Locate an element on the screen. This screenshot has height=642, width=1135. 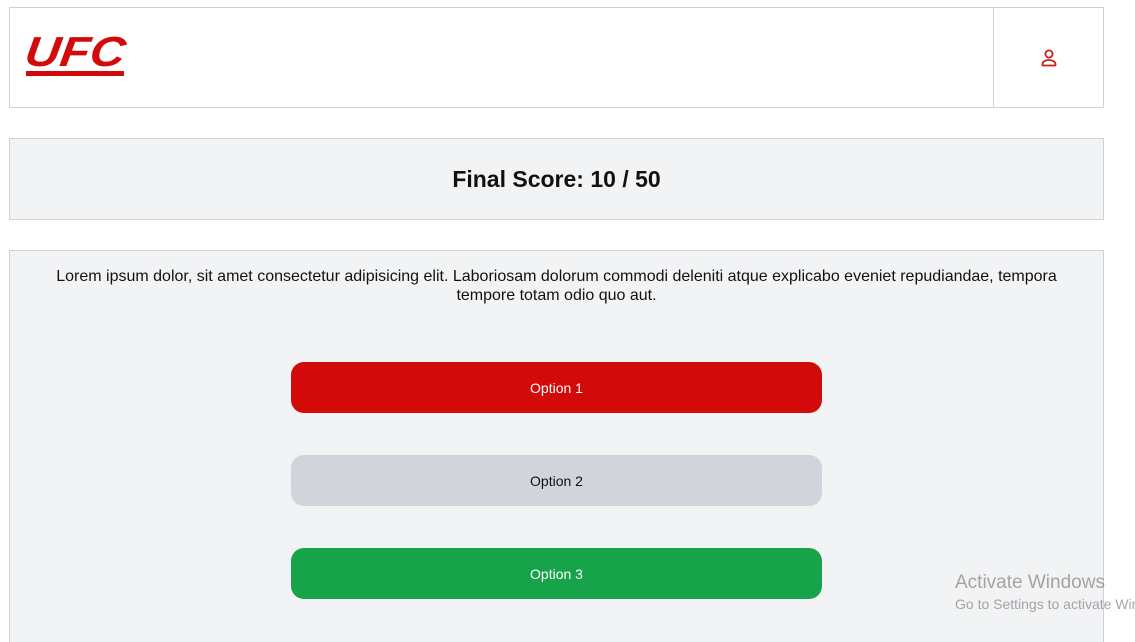
option-2-button: Option 2 is located at coordinates (556, 480).